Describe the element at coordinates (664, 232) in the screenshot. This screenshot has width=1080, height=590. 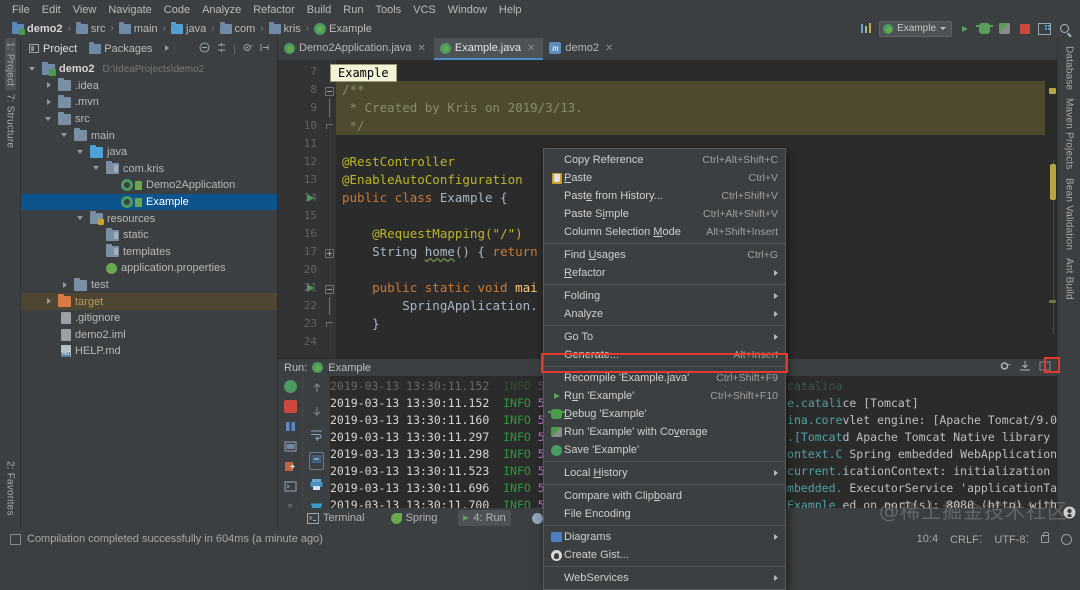
I see `menu-item-column-selection-mode: Column Selection Mode Alt+Shift+Insert` at that location.